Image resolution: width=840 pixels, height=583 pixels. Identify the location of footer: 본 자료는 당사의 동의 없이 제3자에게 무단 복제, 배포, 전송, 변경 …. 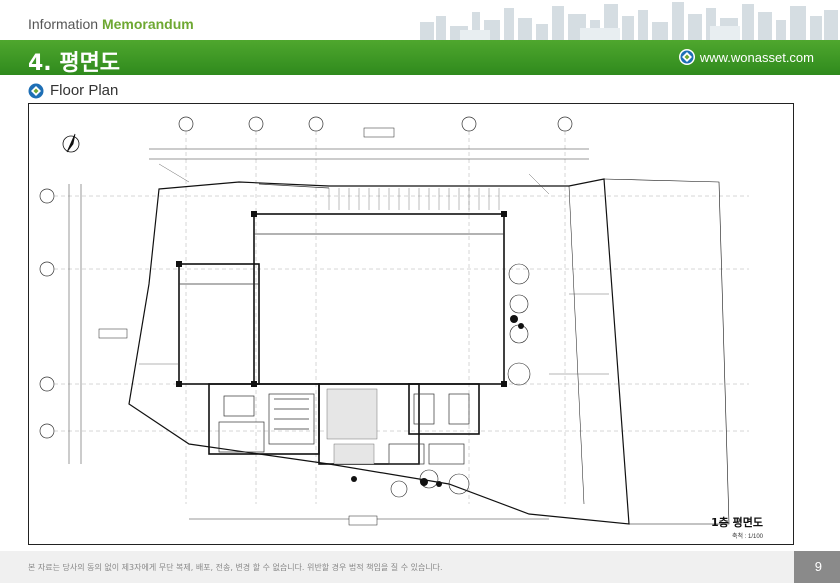
(420, 567).